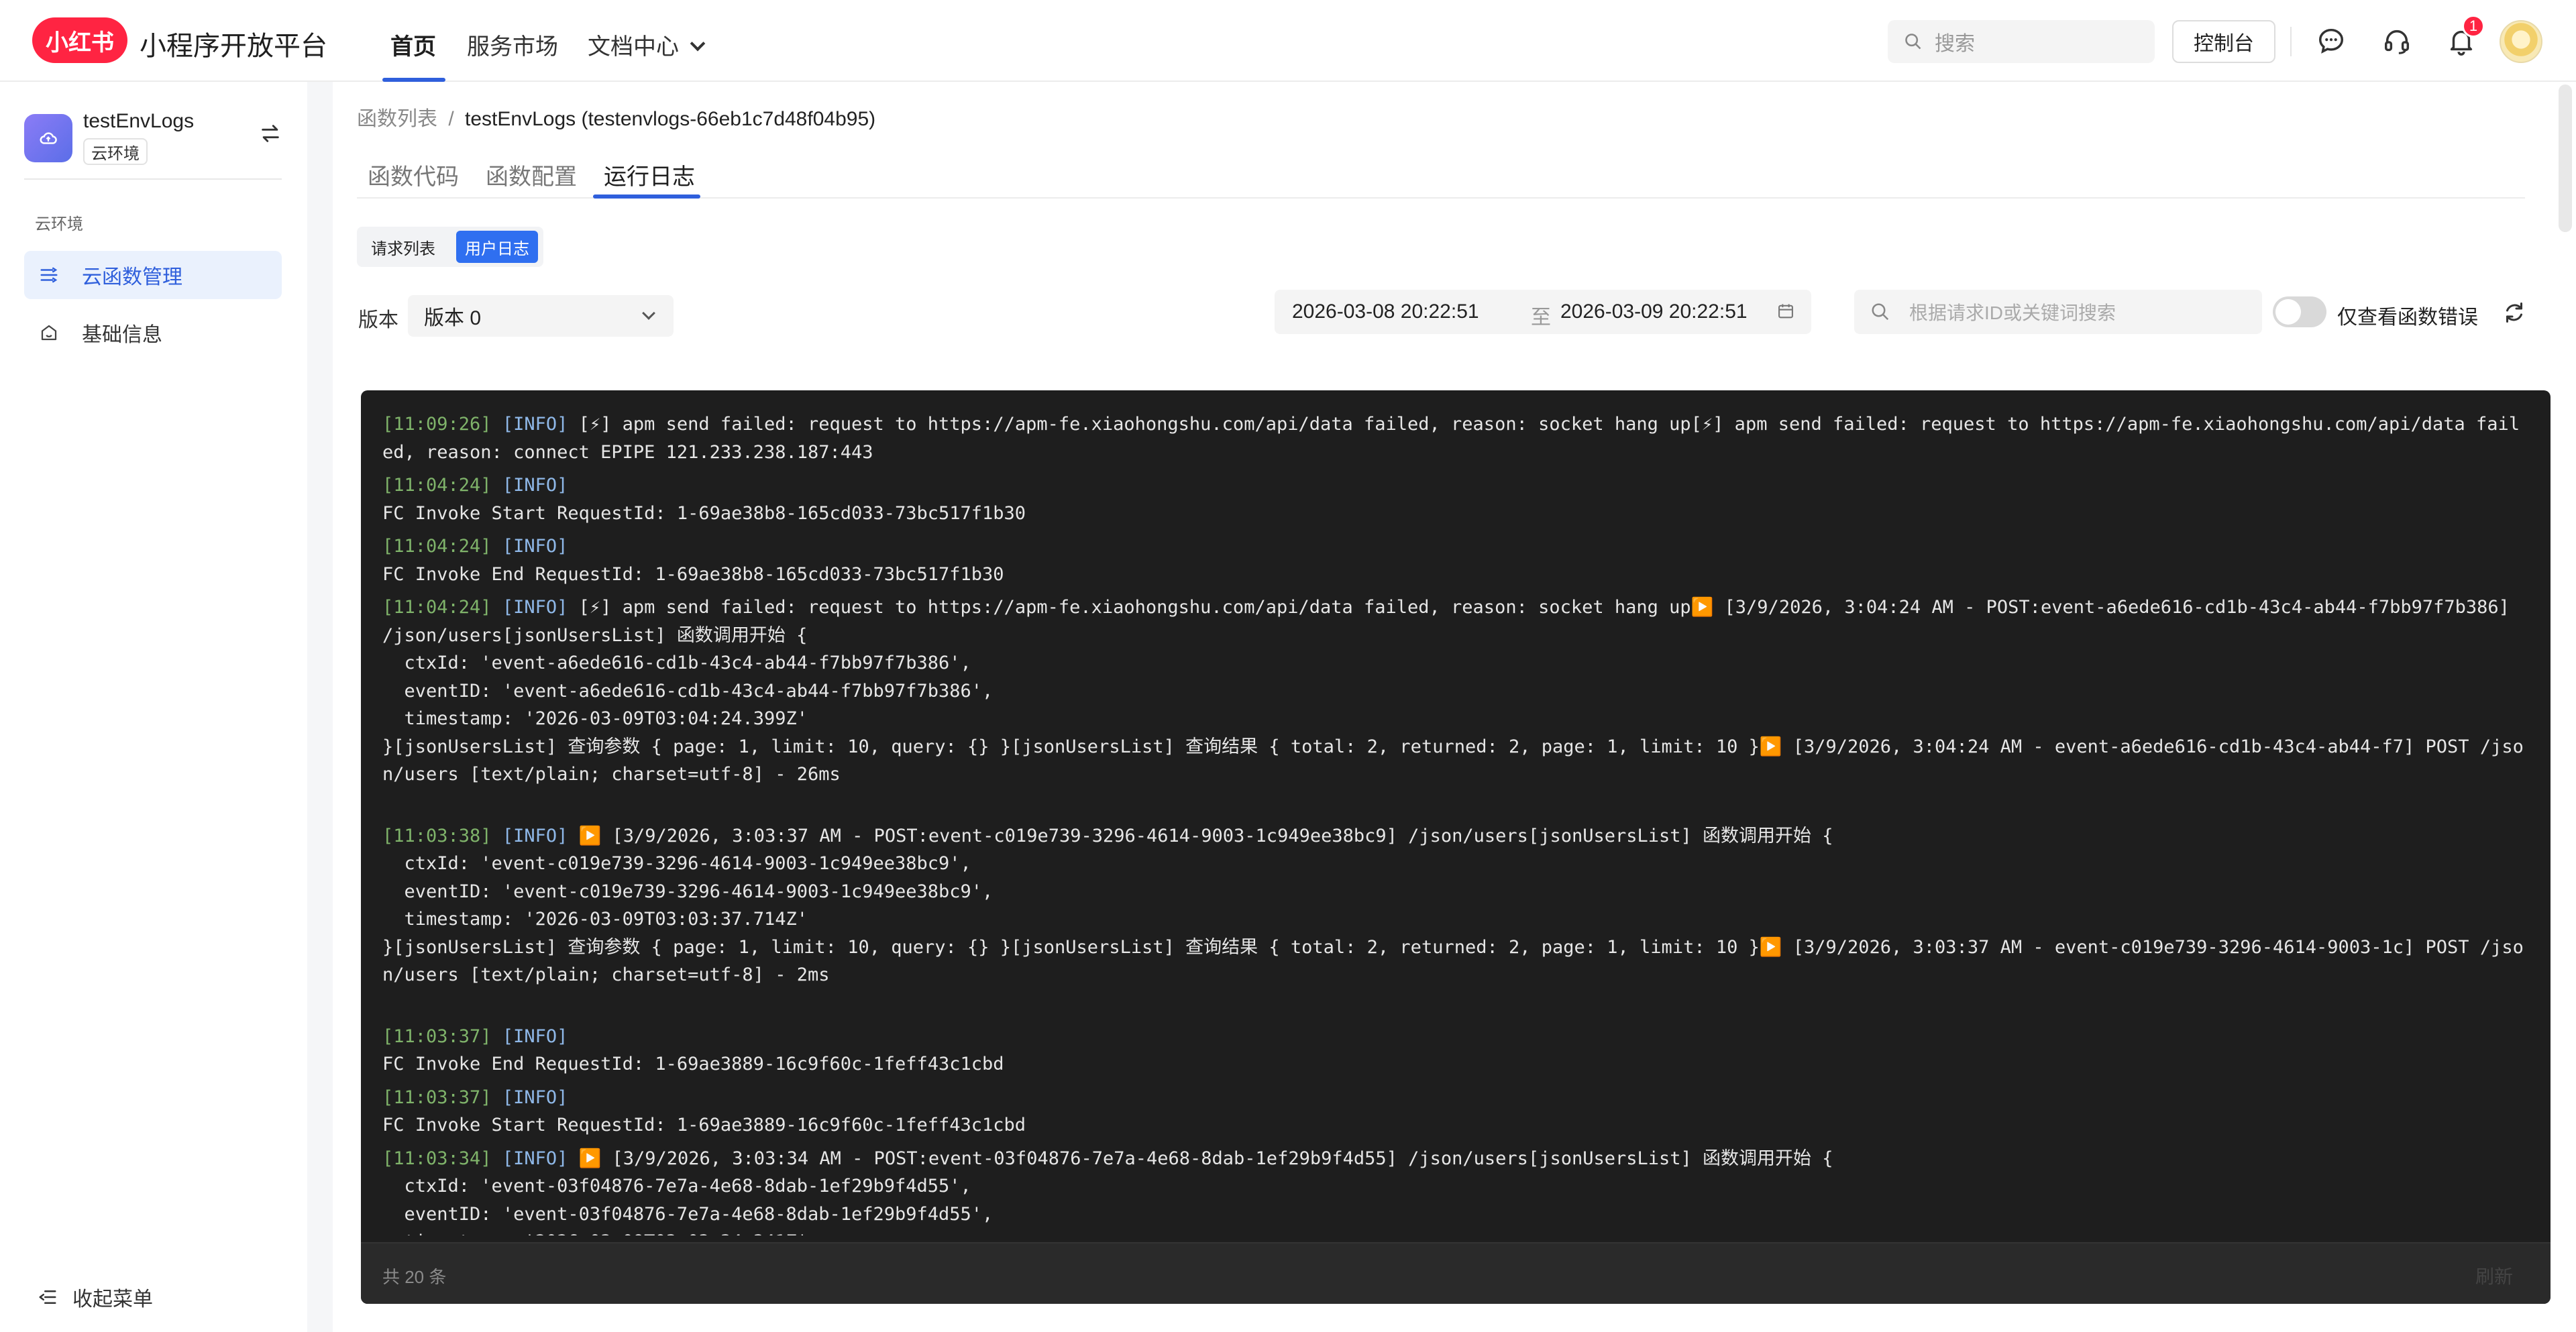  I want to click on log-timestamp: [11:09:26], so click(437, 424).